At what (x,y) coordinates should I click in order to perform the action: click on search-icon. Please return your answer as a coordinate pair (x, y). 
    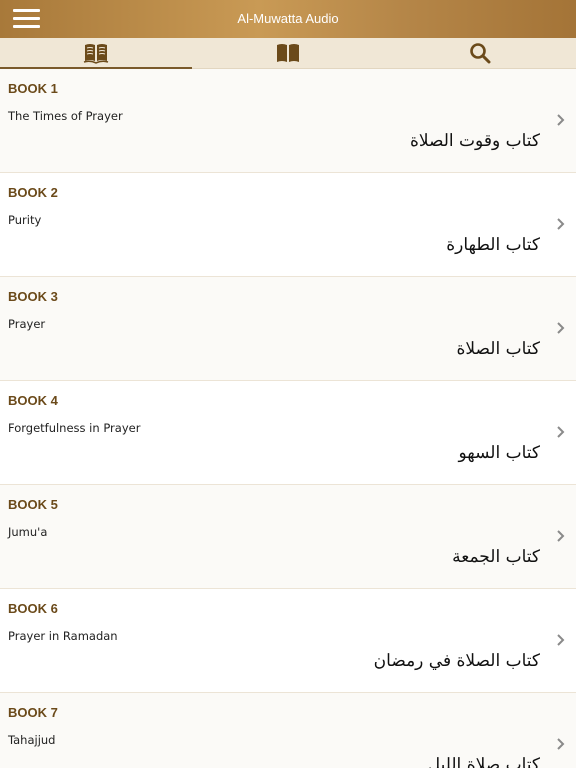
    Looking at the image, I should click on (480, 53).